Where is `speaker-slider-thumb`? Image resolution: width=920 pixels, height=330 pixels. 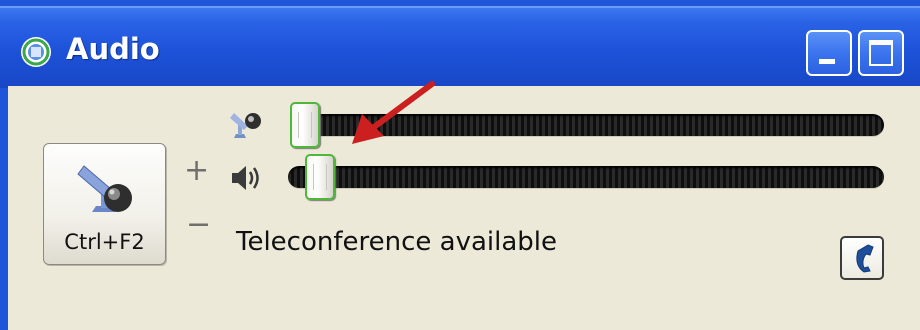 speaker-slider-thumb is located at coordinates (320, 177).